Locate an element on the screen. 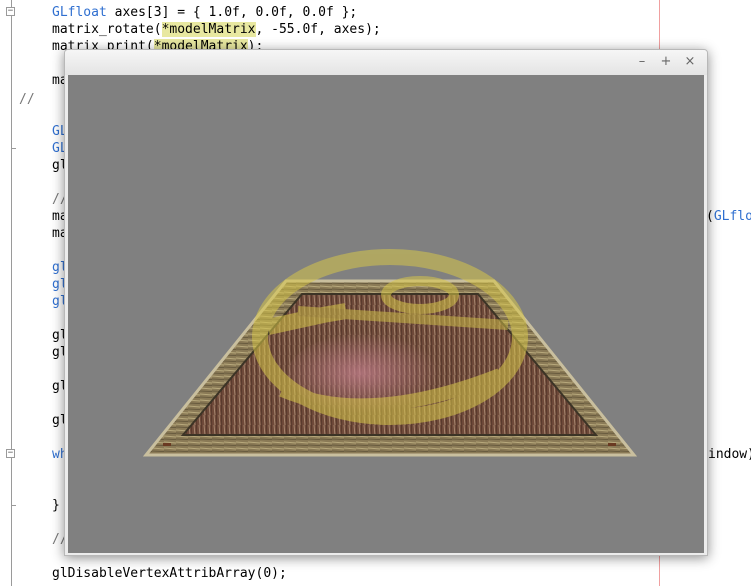 This screenshot has width=751, height=586. fold-guide-line is located at coordinates (11, 293).